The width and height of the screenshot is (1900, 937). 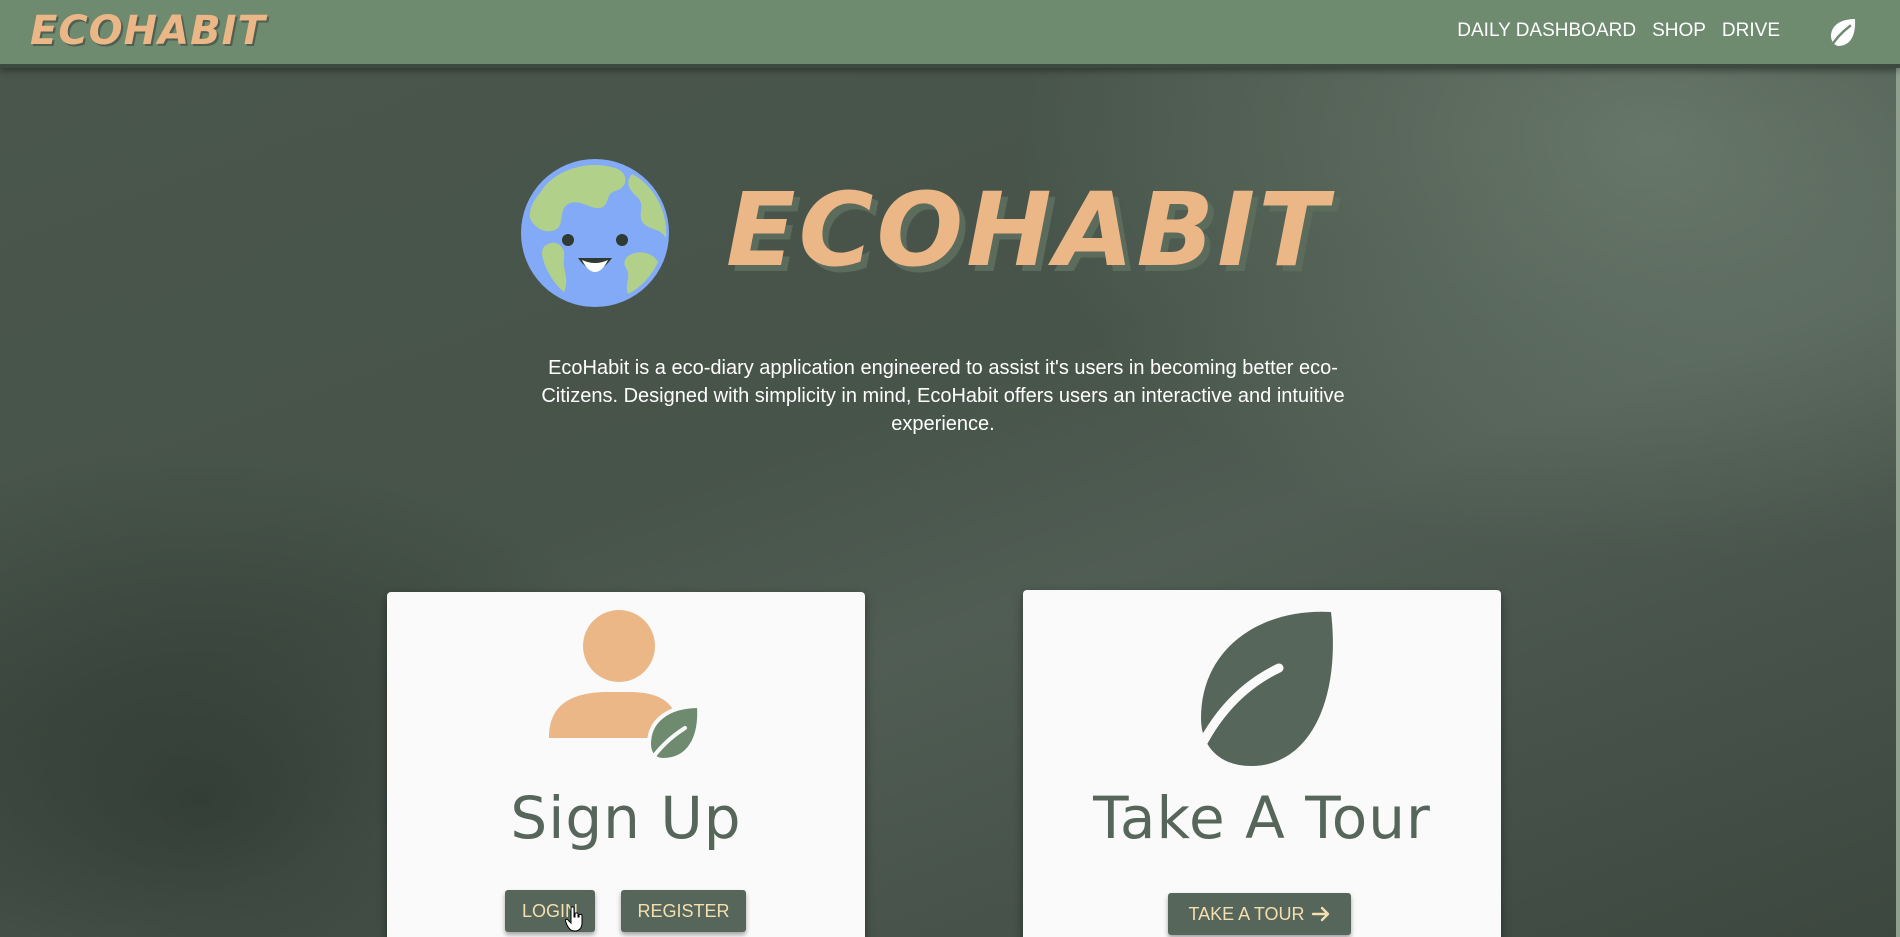 What do you see at coordinates (625, 689) in the screenshot?
I see `user-leaf-icon` at bounding box center [625, 689].